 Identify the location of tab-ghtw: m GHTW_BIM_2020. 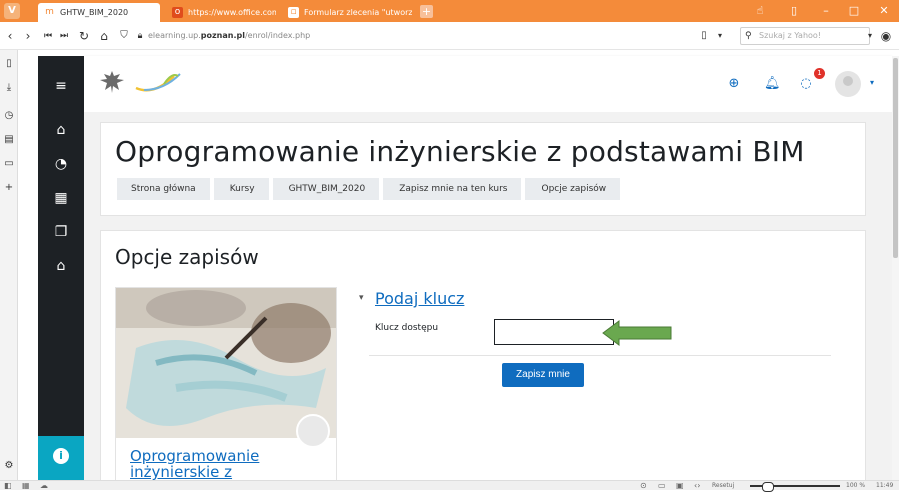
(99, 12).